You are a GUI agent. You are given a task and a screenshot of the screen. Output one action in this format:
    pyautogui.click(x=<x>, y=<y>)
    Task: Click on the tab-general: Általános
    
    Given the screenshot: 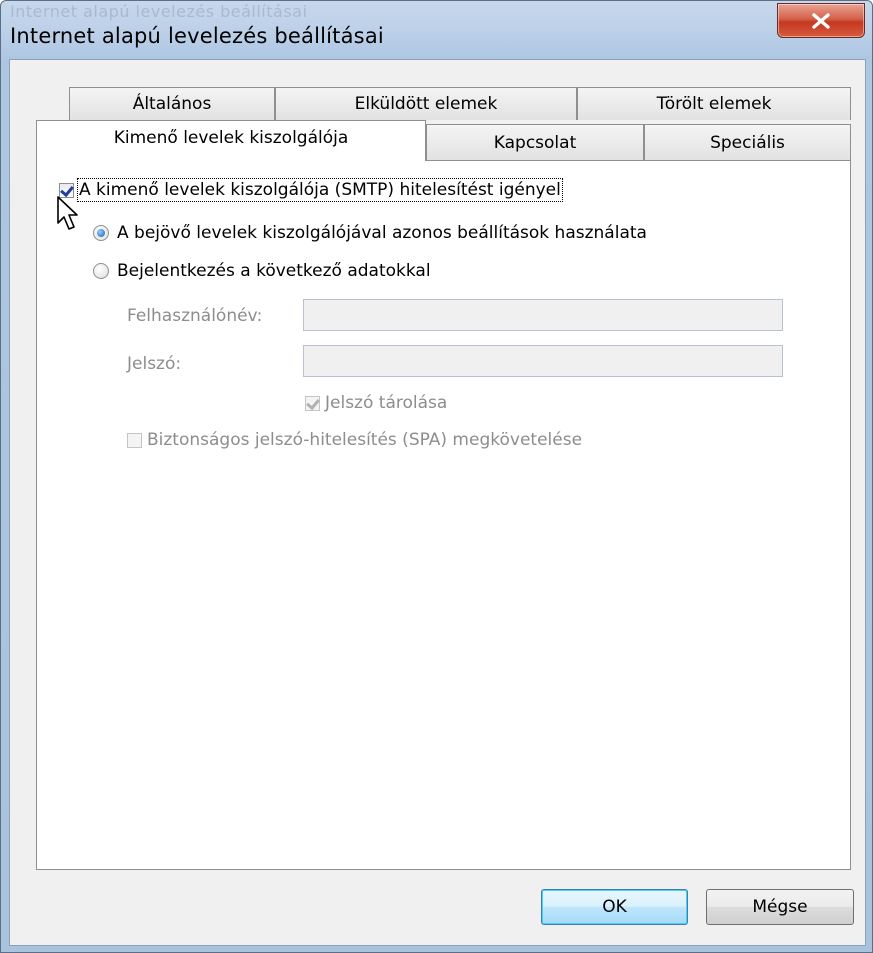 What is the action you would take?
    pyautogui.click(x=172, y=103)
    